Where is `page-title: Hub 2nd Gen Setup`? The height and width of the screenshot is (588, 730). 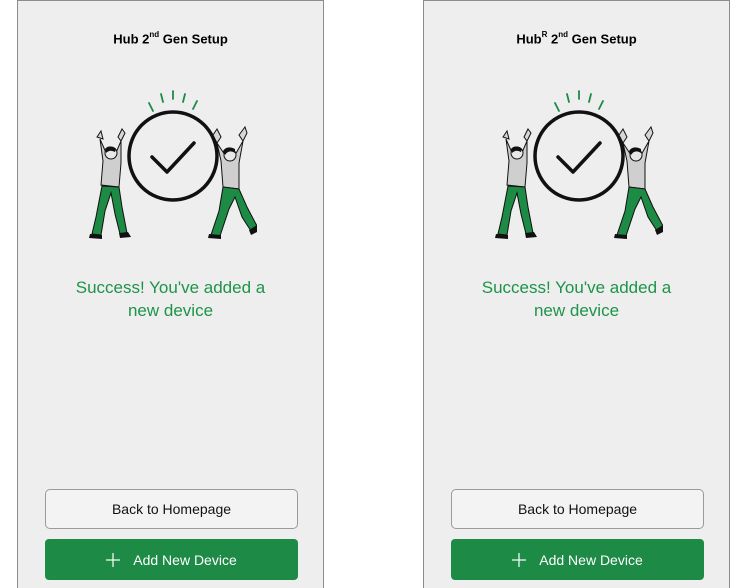
page-title: Hub 2nd Gen Setup is located at coordinates (170, 38).